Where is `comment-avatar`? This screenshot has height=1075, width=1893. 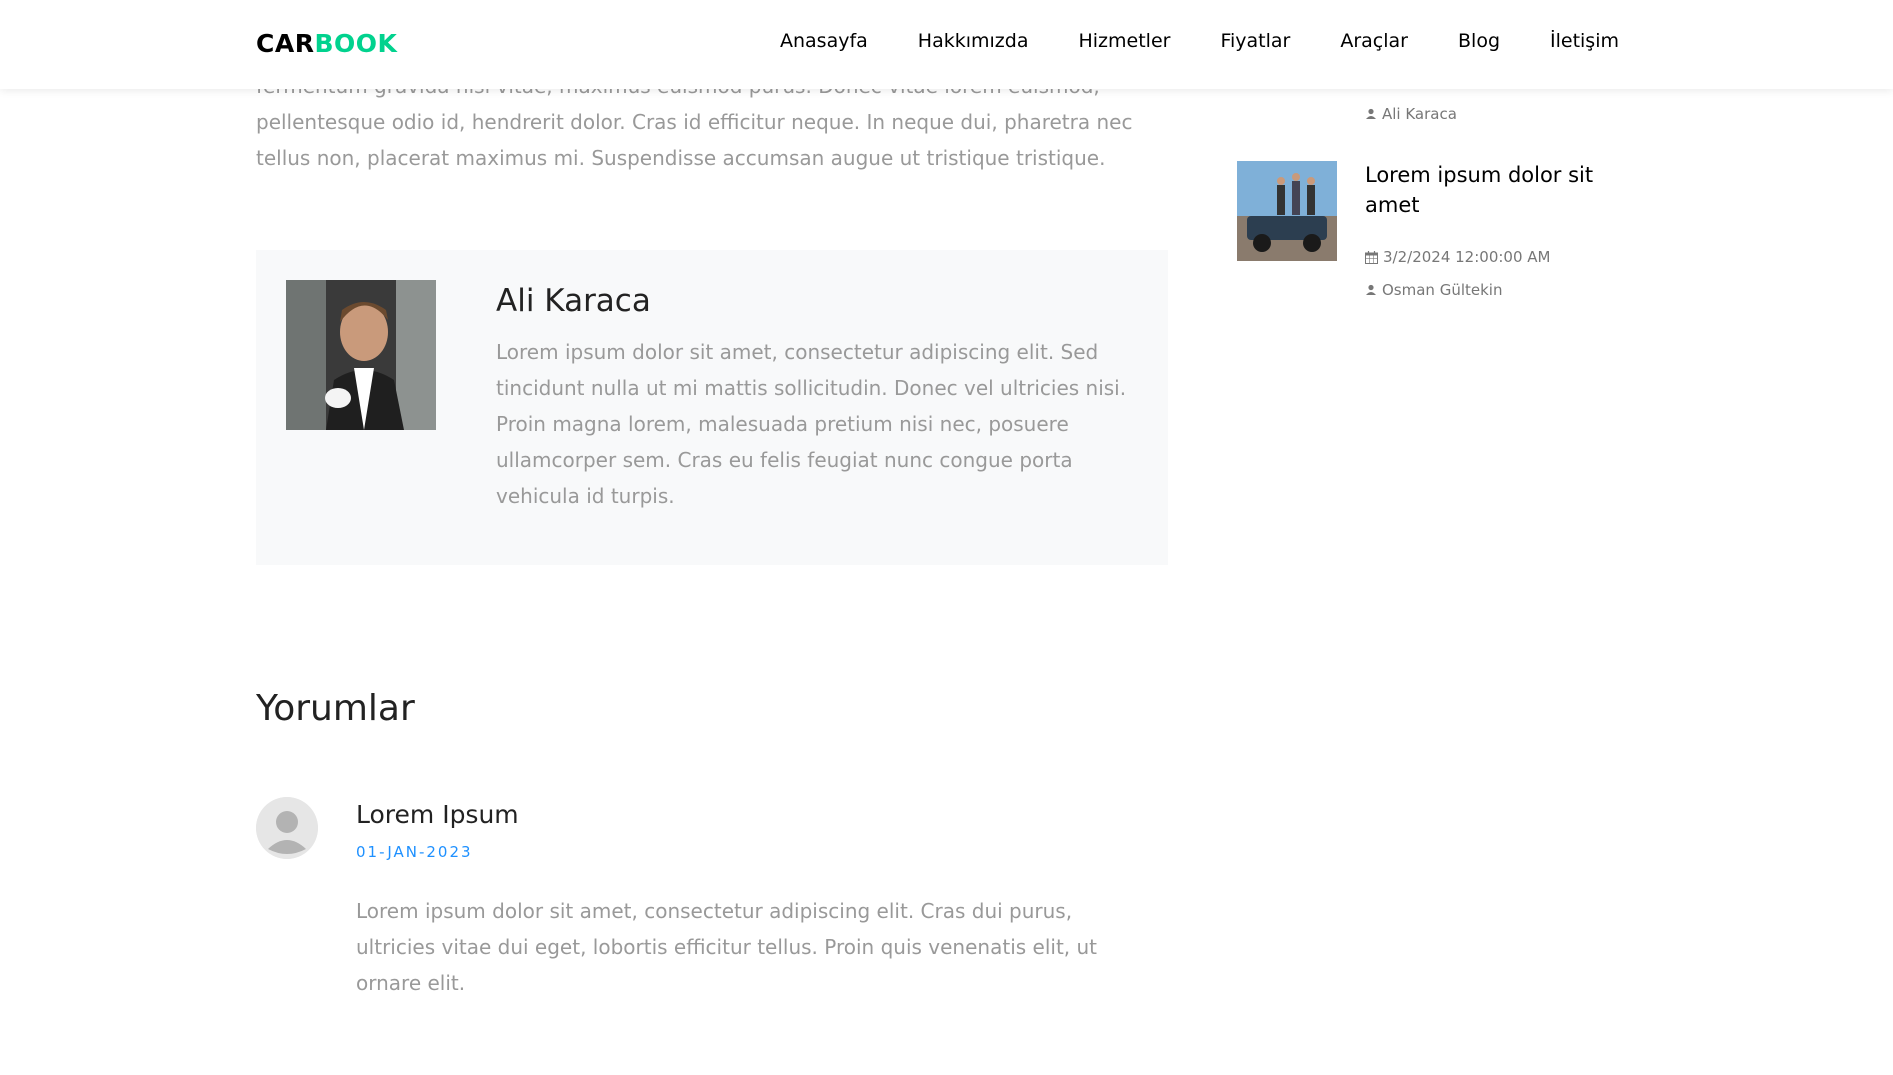 comment-avatar is located at coordinates (287, 828).